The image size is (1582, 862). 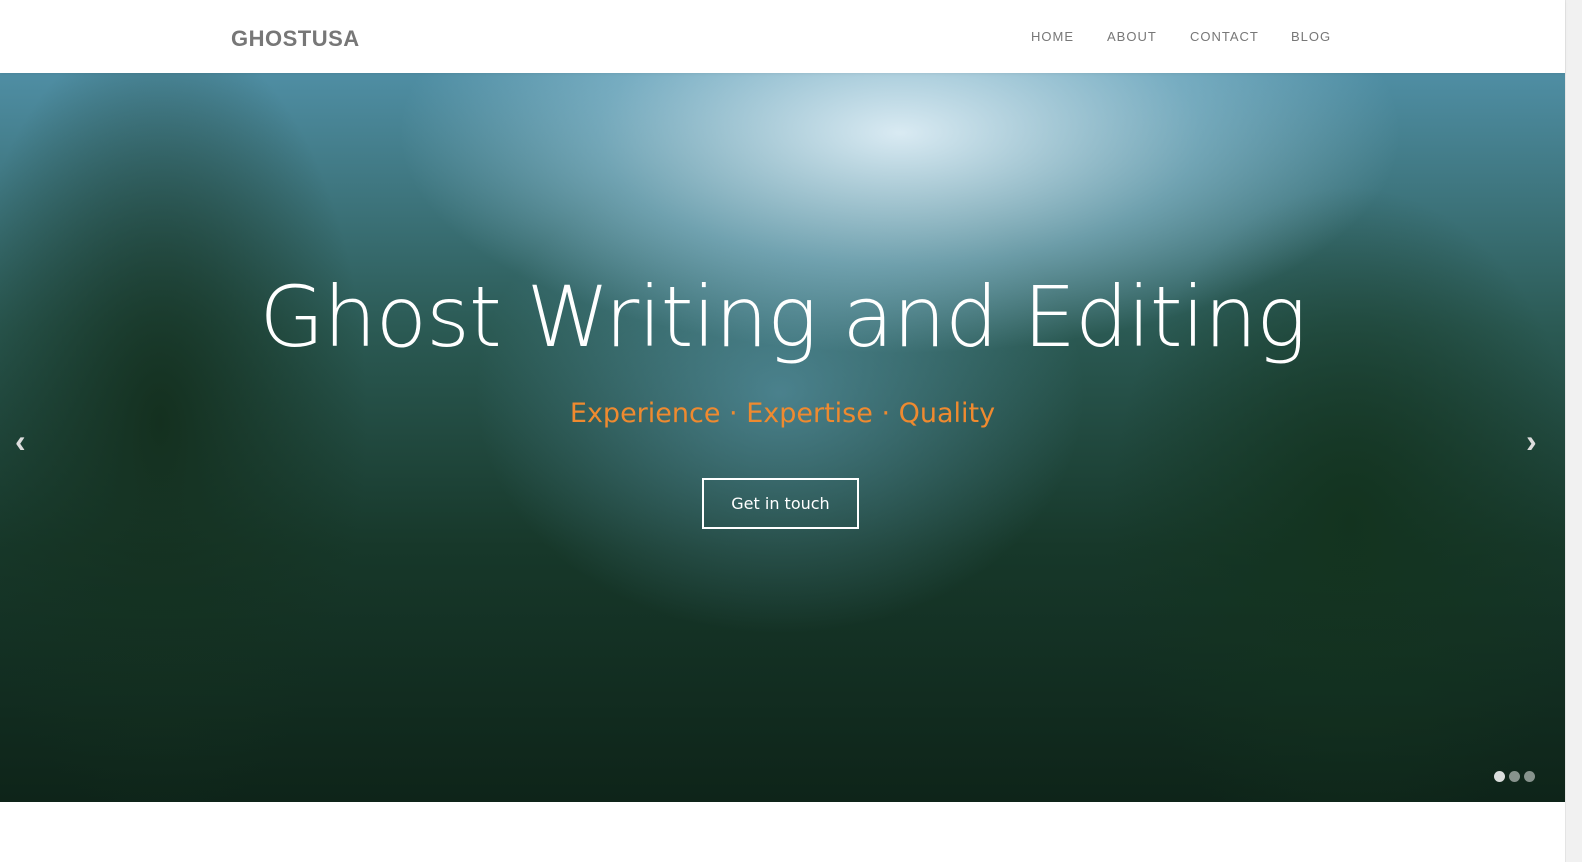 I want to click on get-in-touch-button: Get in touch, so click(x=780, y=503).